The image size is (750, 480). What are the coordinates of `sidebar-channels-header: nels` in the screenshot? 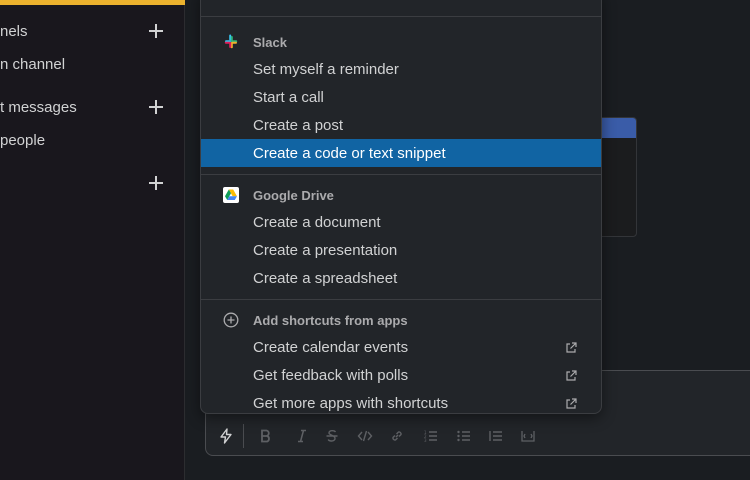 It's located at (92, 31).